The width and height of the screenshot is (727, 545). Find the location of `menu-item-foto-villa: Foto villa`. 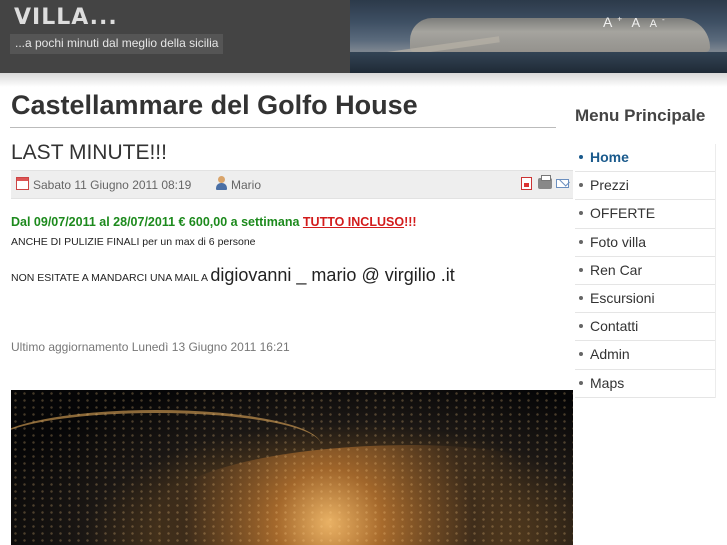

menu-item-foto-villa: Foto villa is located at coordinates (645, 243).